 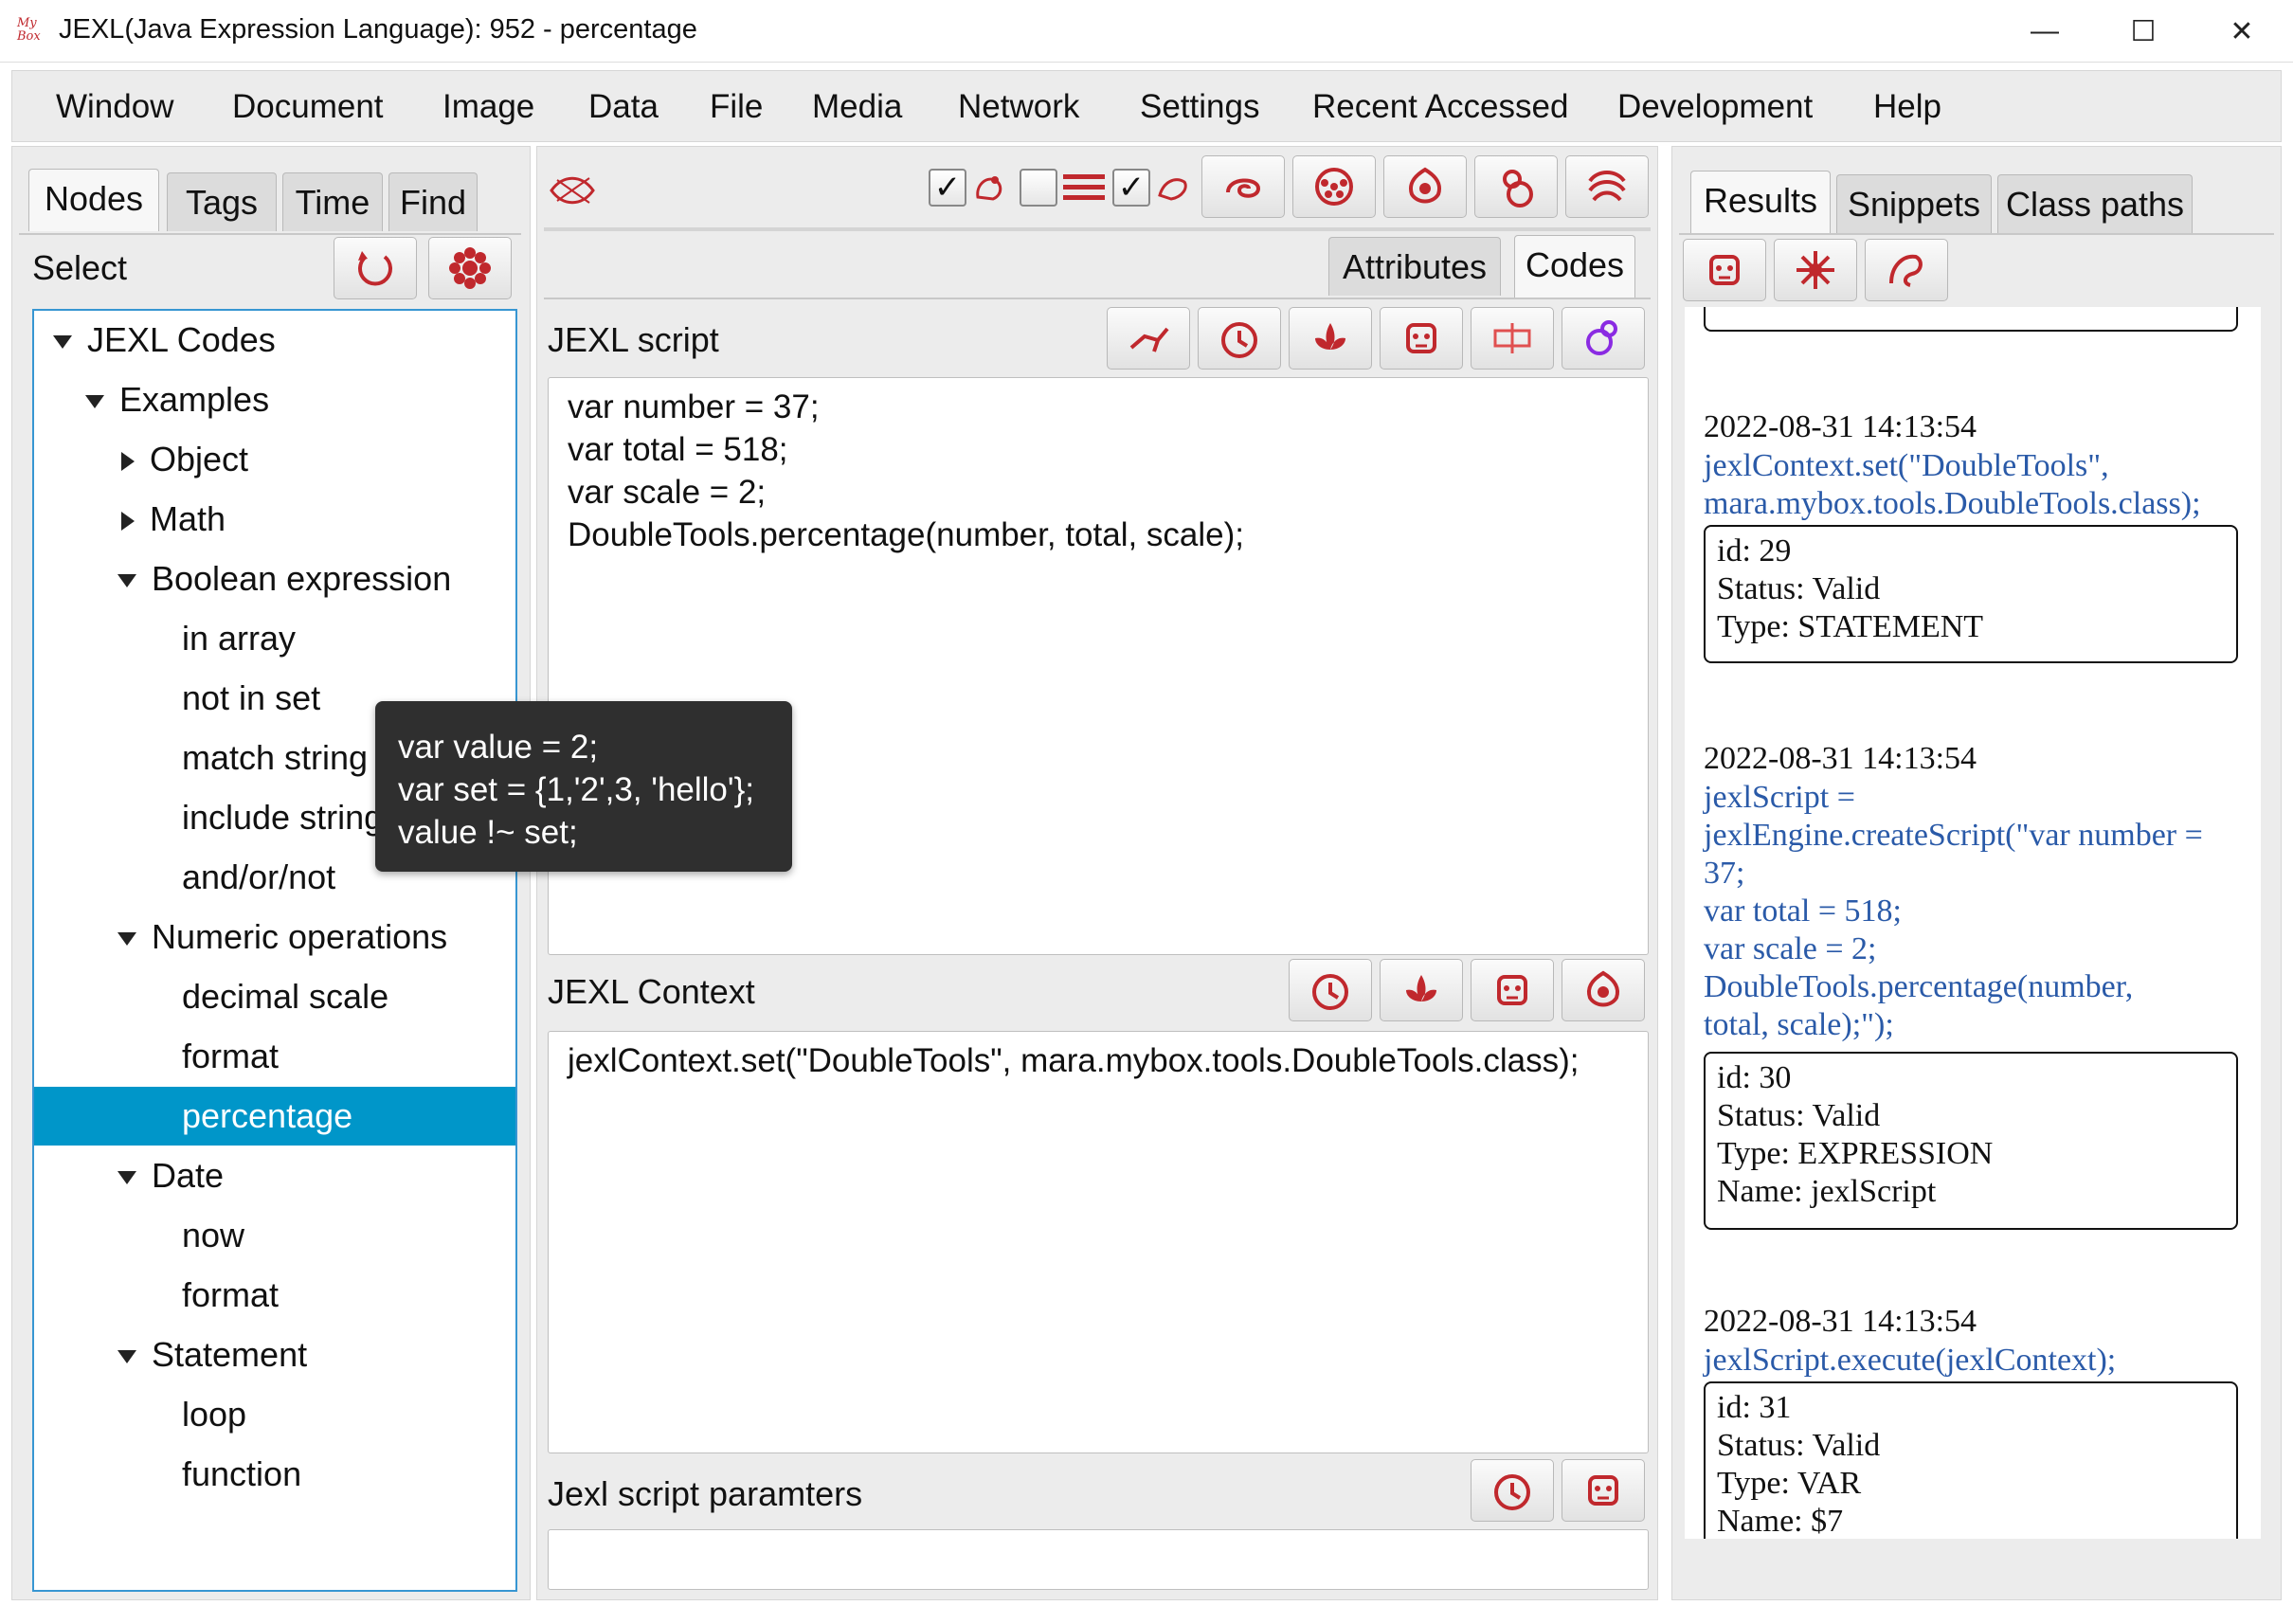 What do you see at coordinates (212, 1355) in the screenshot?
I see `tree-node: Statement` at bounding box center [212, 1355].